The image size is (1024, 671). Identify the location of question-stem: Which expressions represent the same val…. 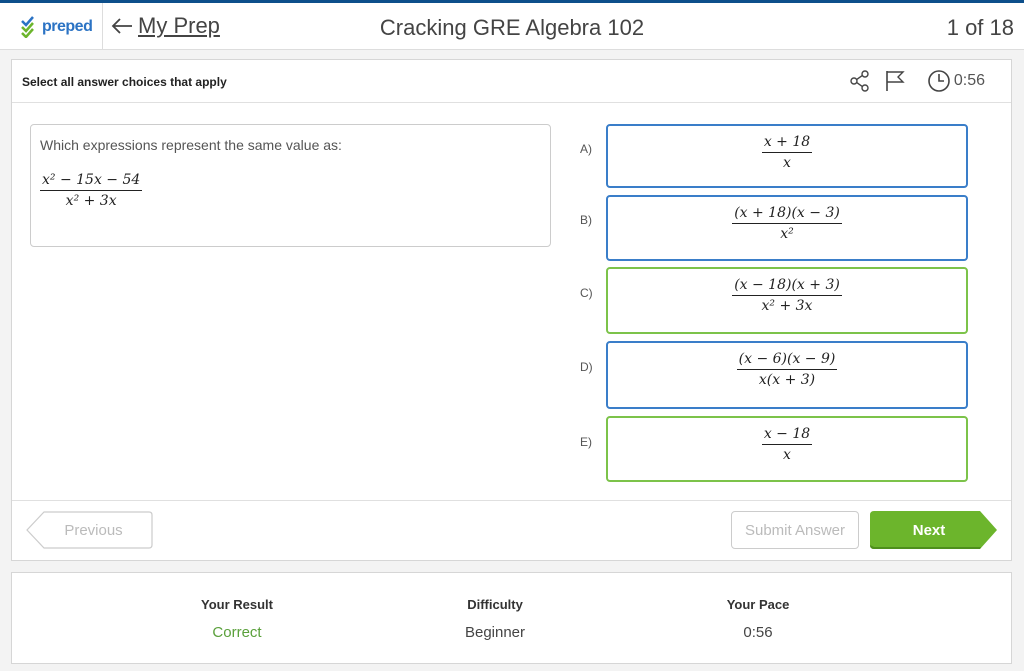
(290, 185).